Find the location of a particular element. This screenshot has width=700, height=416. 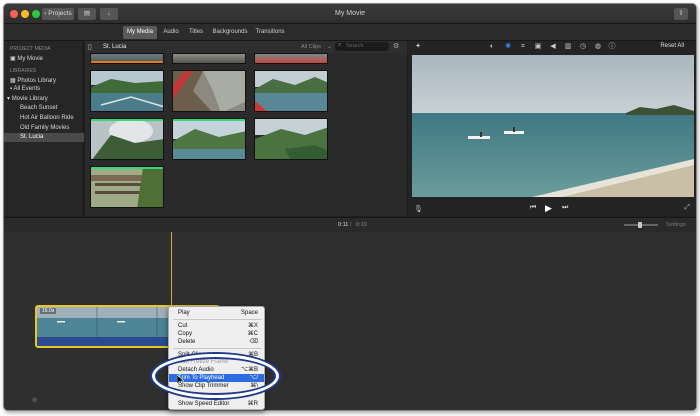

search-placeholder: Search is located at coordinates (355, 46).